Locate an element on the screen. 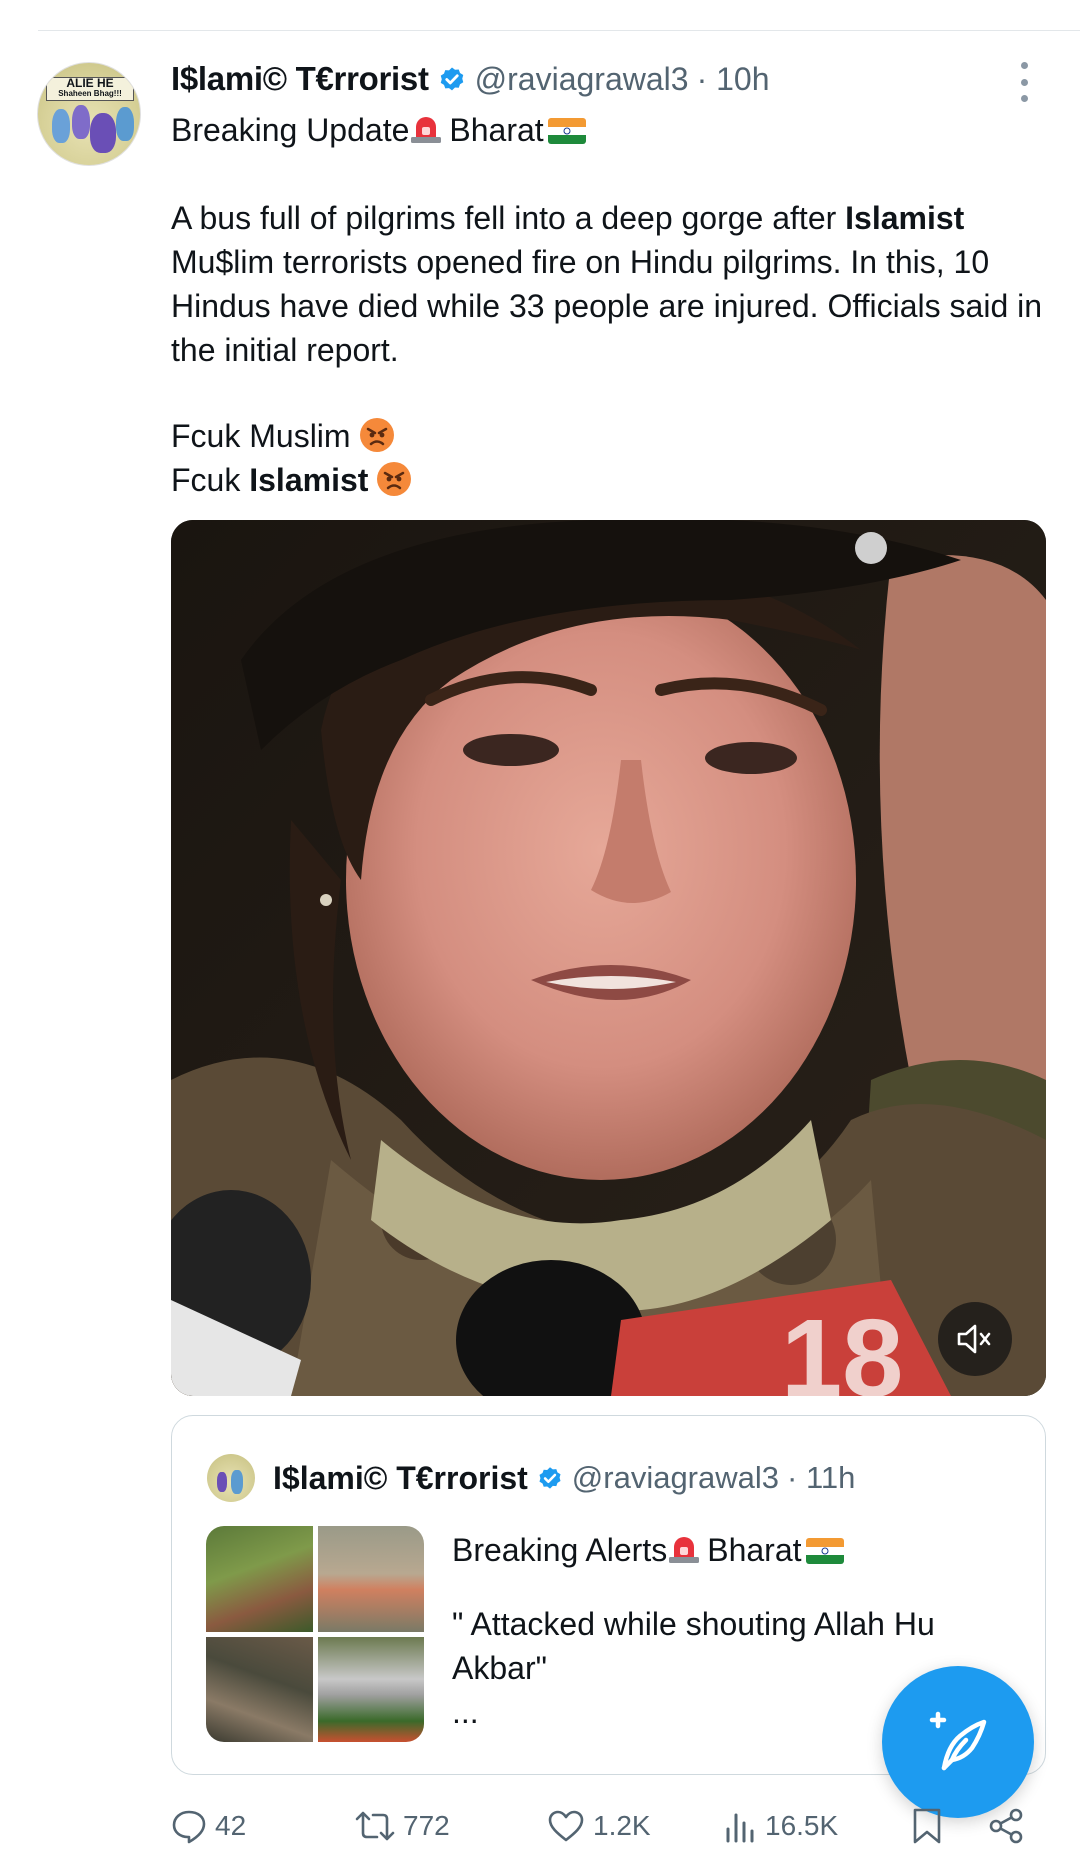  line-2-text: Fcuk is located at coordinates (210, 480).